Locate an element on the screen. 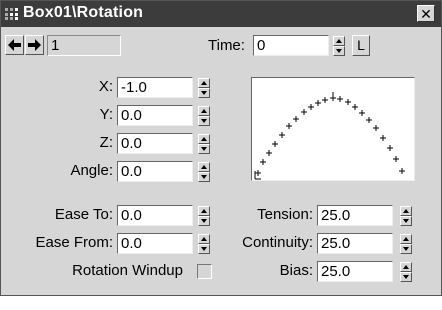 This screenshot has width=442, height=310. bias-field: 25.0 is located at coordinates (355, 271).